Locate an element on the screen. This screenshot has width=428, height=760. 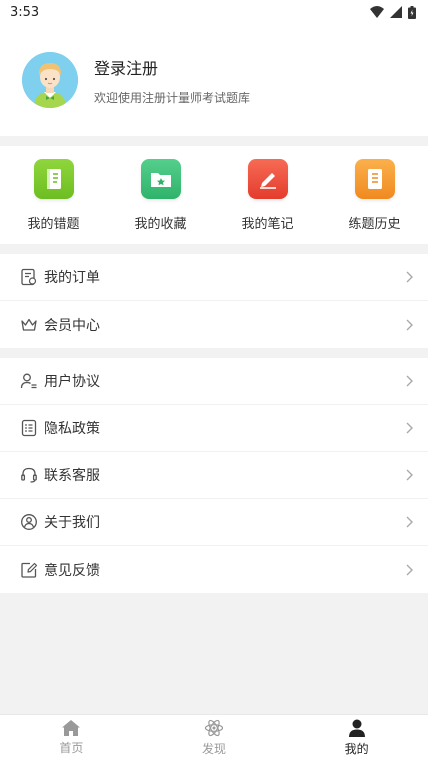
about-icon is located at coordinates (29, 522).